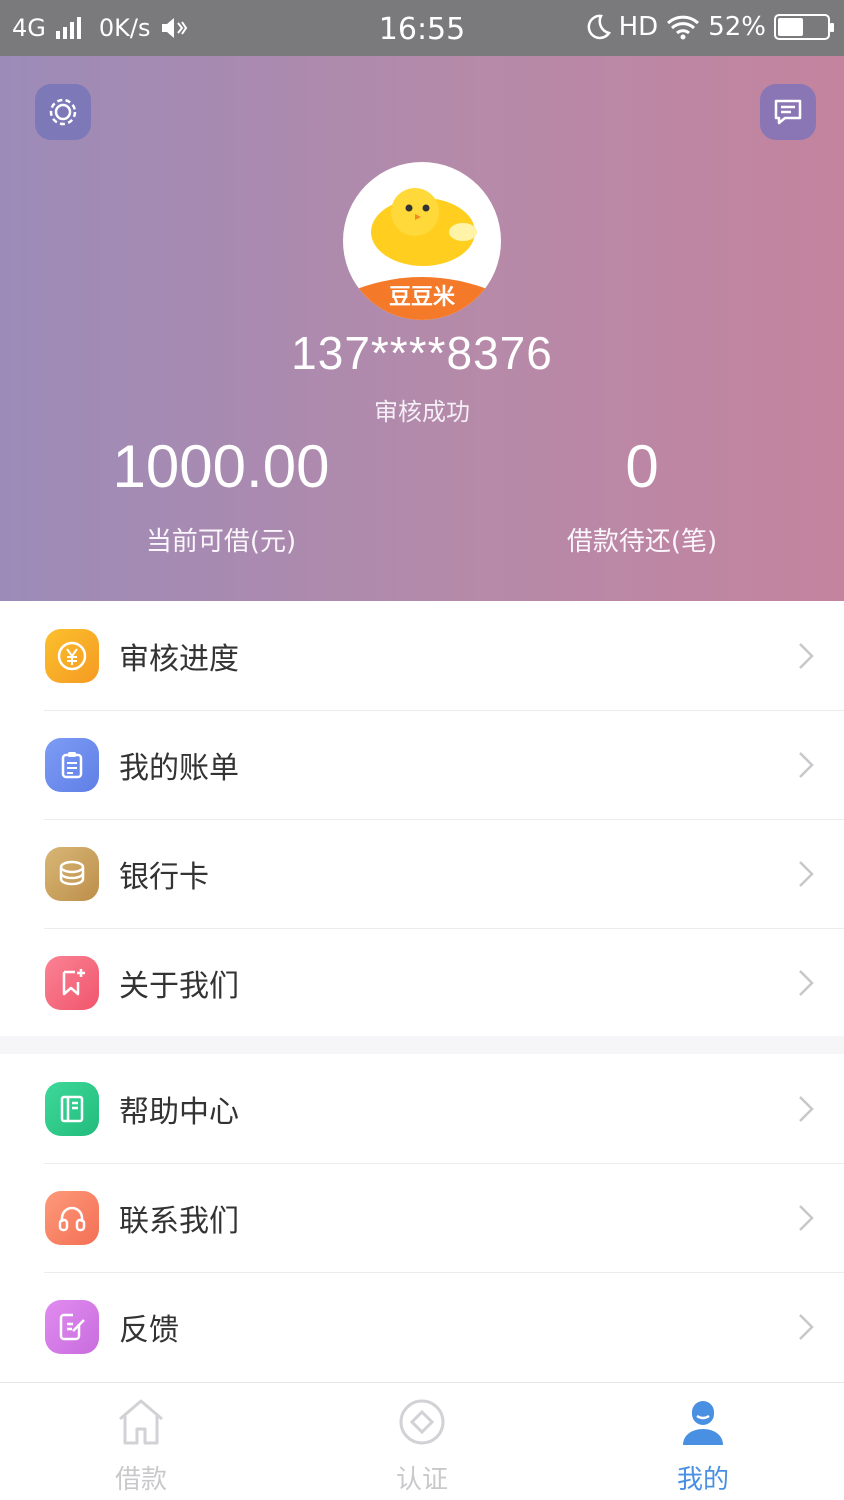 Image resolution: width=844 pixels, height=1500 pixels. Describe the element at coordinates (422, 1446) in the screenshot. I see `tab-verify: 认证` at that location.